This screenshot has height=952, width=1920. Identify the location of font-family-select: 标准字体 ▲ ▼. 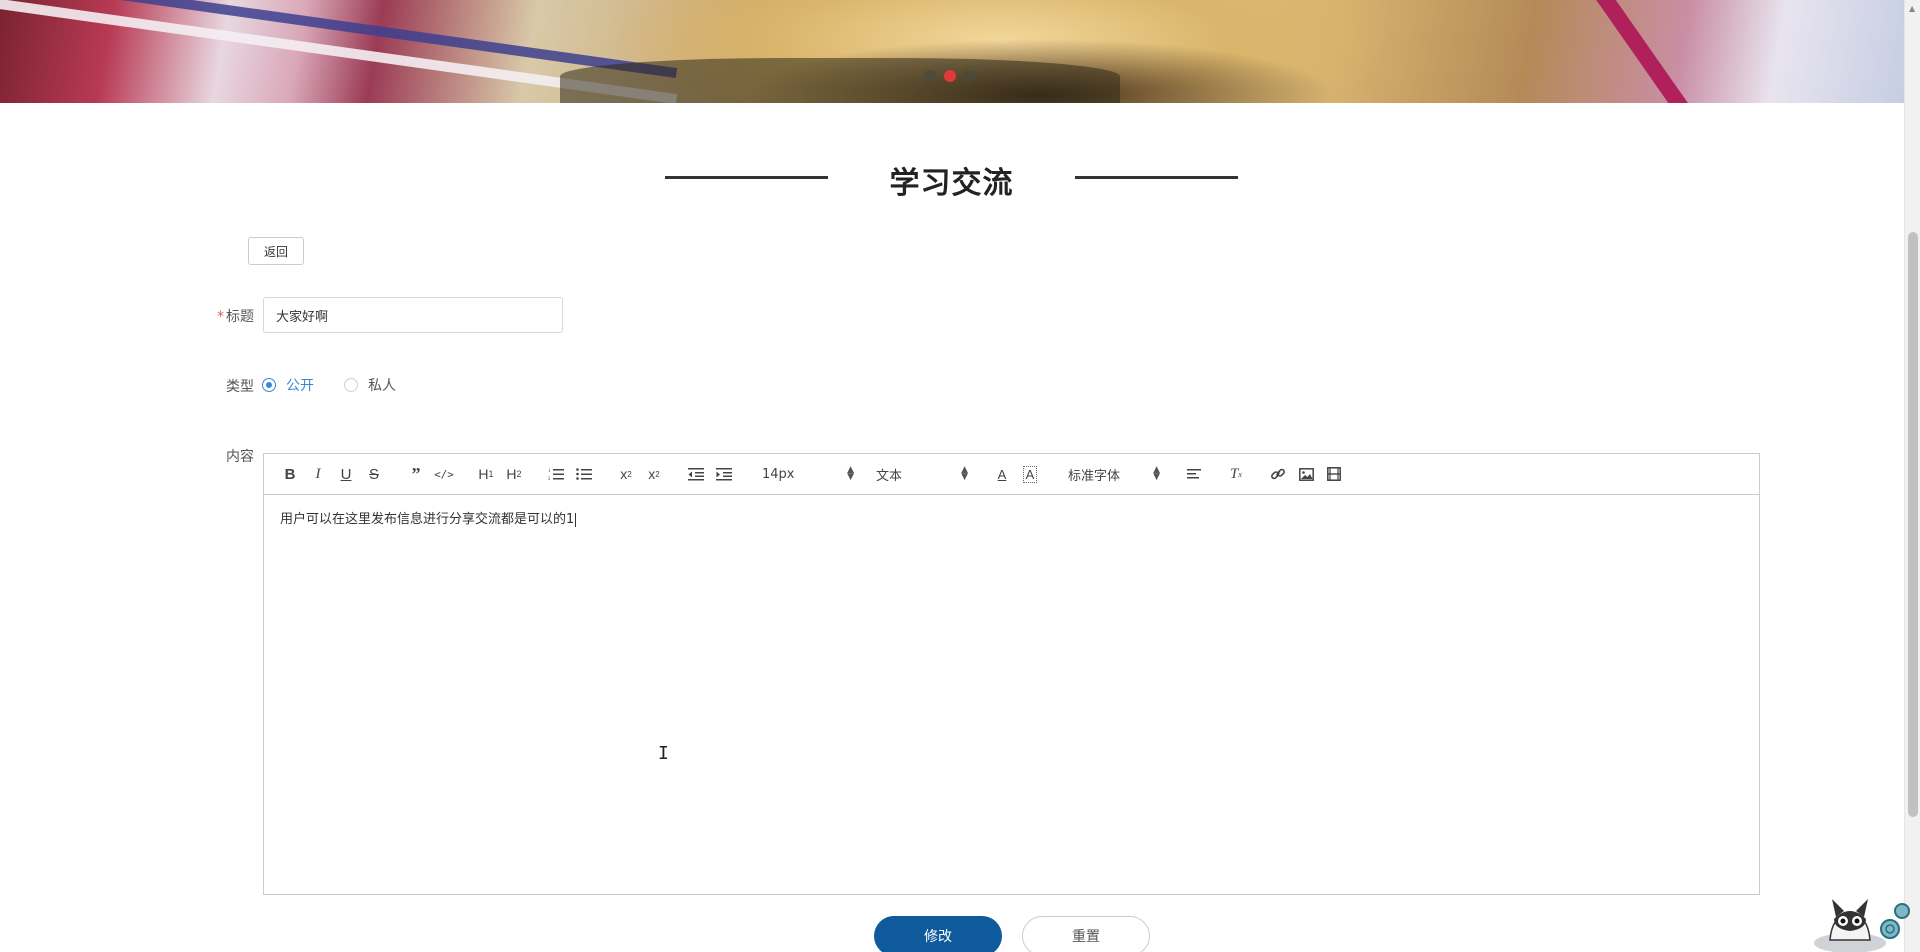
(1112, 474).